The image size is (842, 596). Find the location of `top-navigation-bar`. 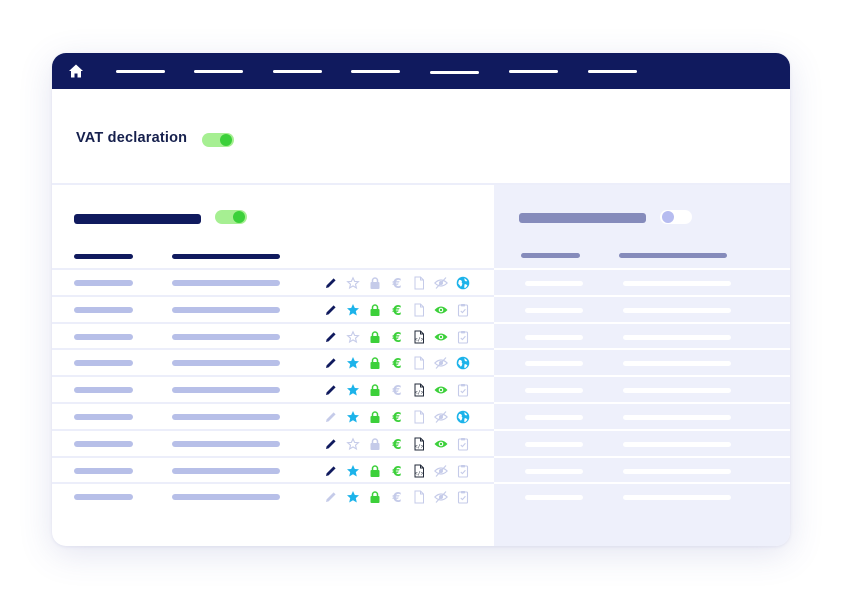

top-navigation-bar is located at coordinates (421, 71).